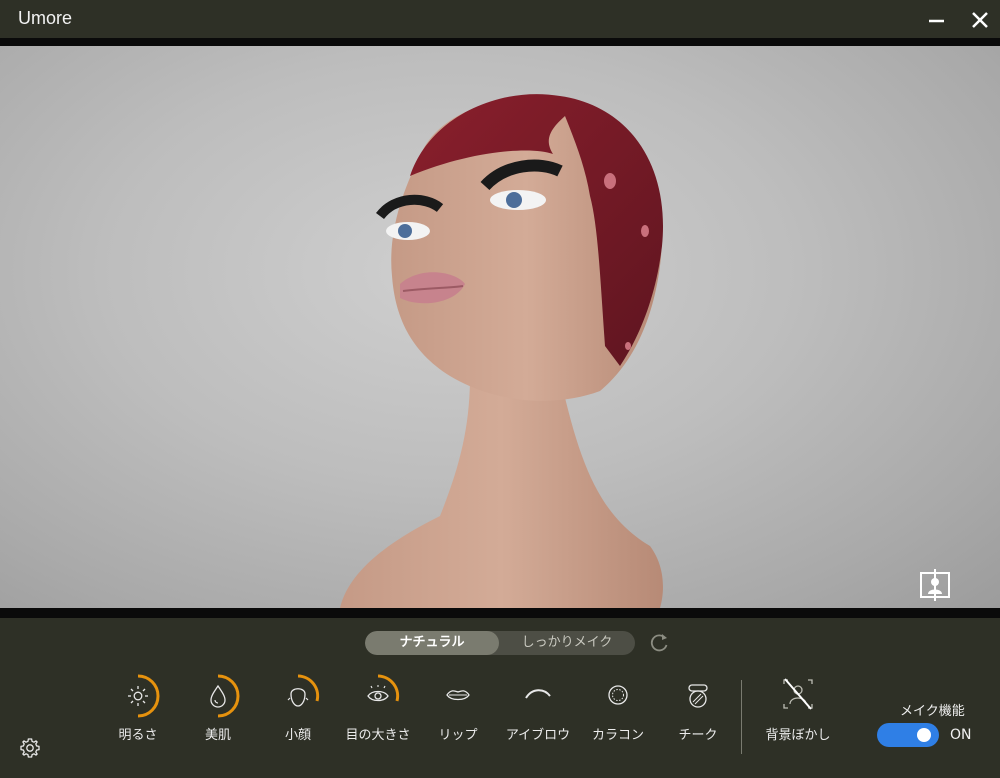  Describe the element at coordinates (924, 735) in the screenshot. I see `toggle-knob` at that location.